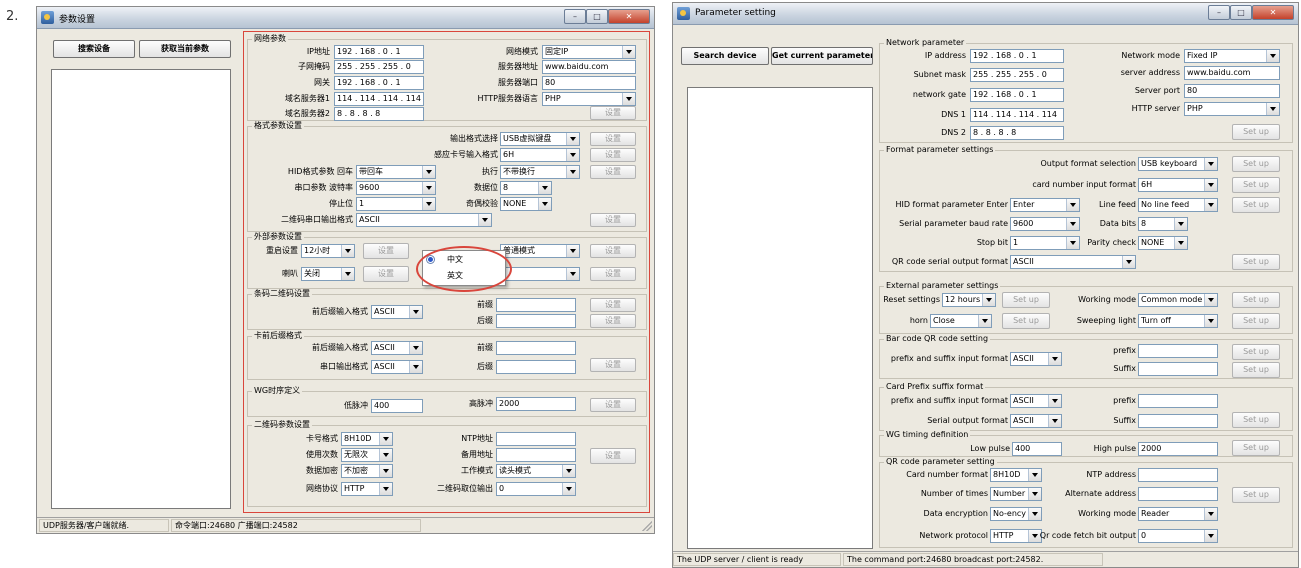 This screenshot has height=568, width=1301. What do you see at coordinates (1045, 205) in the screenshot?
I see `hid-enter-select: Enter` at bounding box center [1045, 205].